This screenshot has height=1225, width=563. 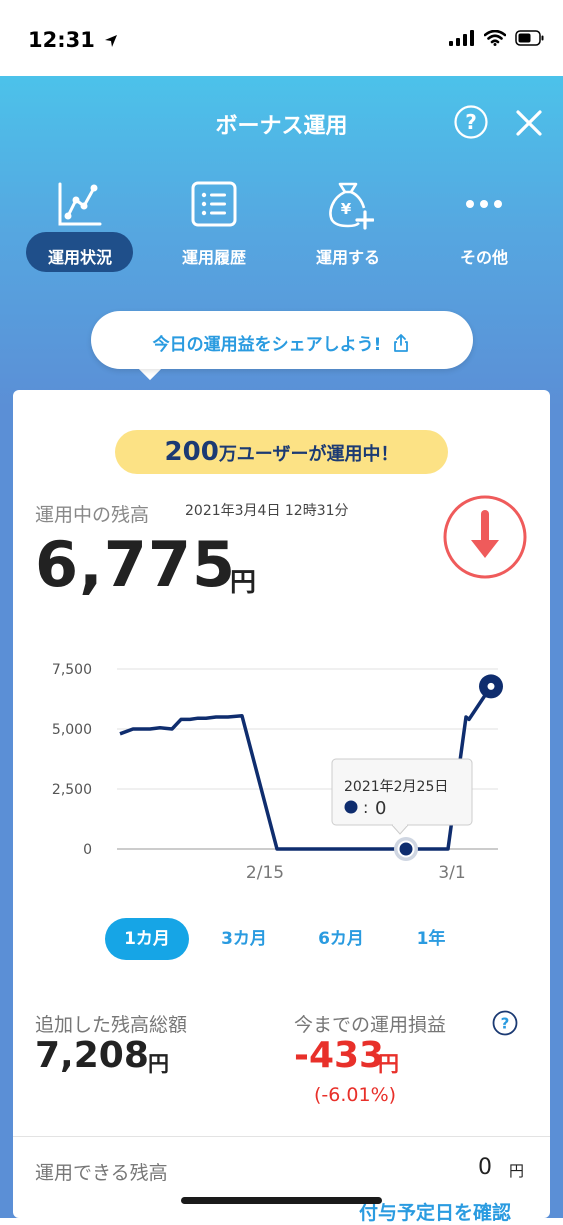 I want to click on period-tabs: 1カ月 3カ月 6カ月 1年, so click(x=281, y=939).